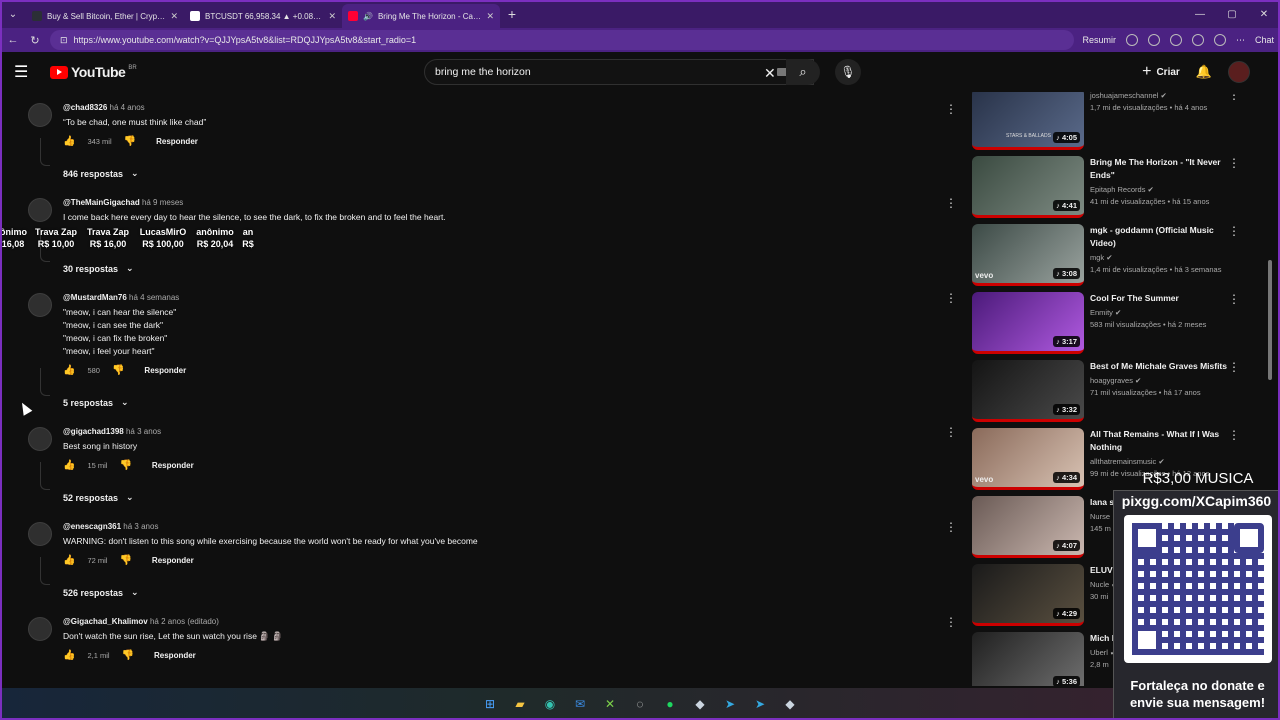 The image size is (1280, 720). What do you see at coordinates (95, 297) in the screenshot?
I see `comment-author: @MustardMan76` at bounding box center [95, 297].